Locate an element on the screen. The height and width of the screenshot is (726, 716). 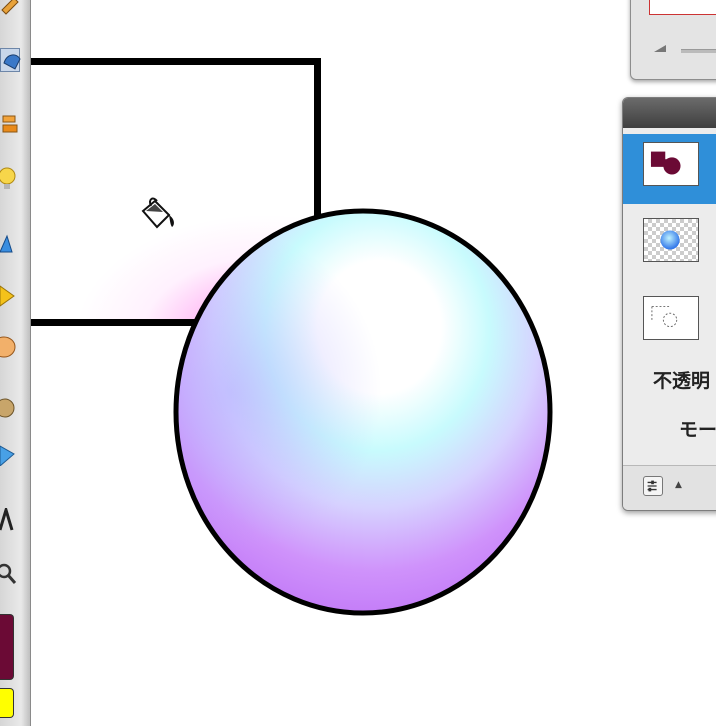
lightbulb-icon is located at coordinates (11, 179).